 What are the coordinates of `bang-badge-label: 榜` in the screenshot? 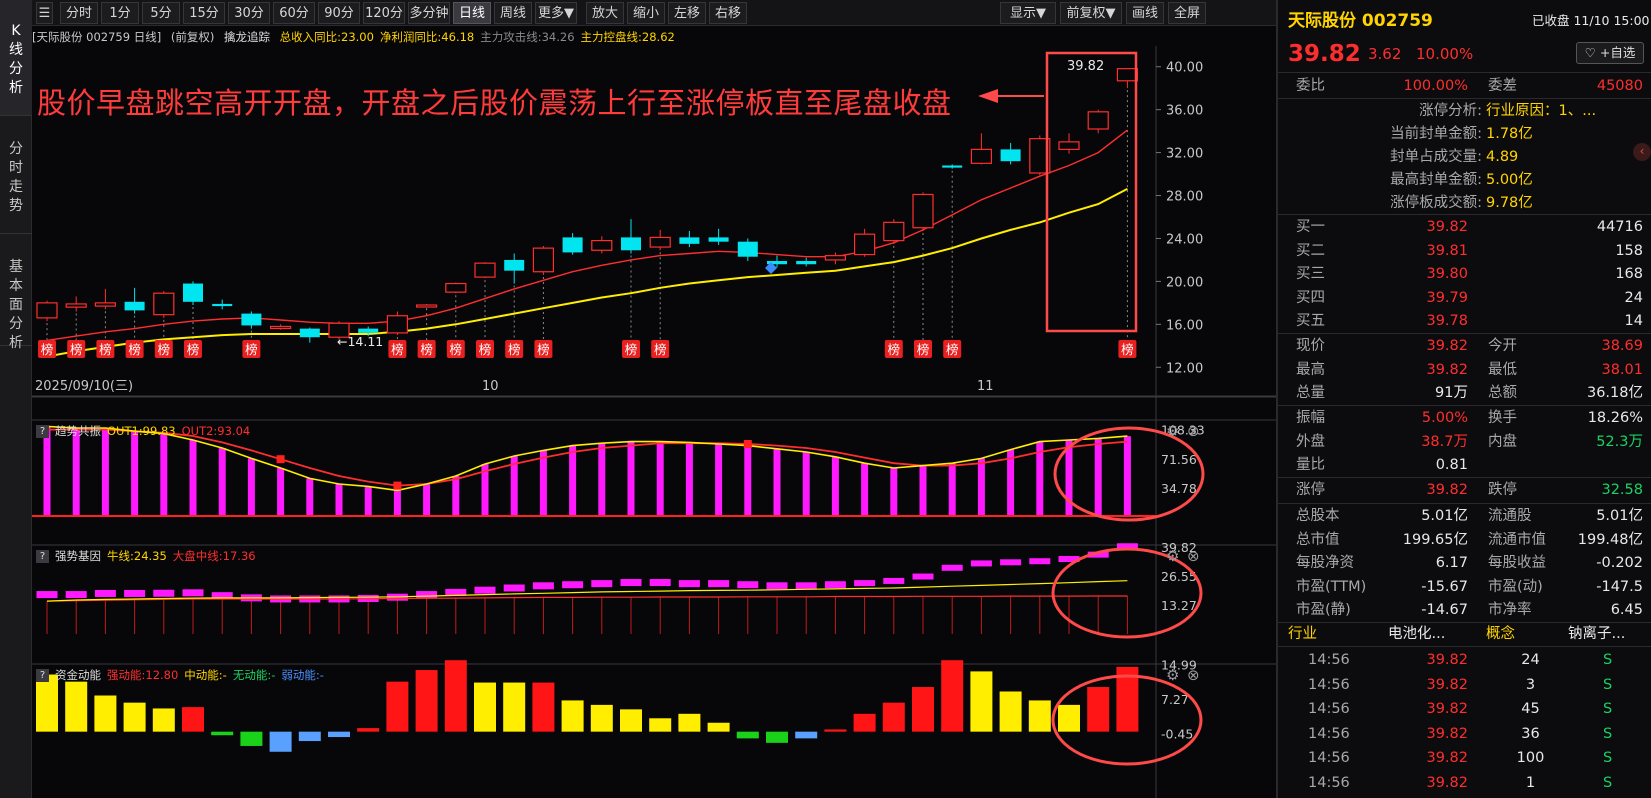 It's located at (514, 349).